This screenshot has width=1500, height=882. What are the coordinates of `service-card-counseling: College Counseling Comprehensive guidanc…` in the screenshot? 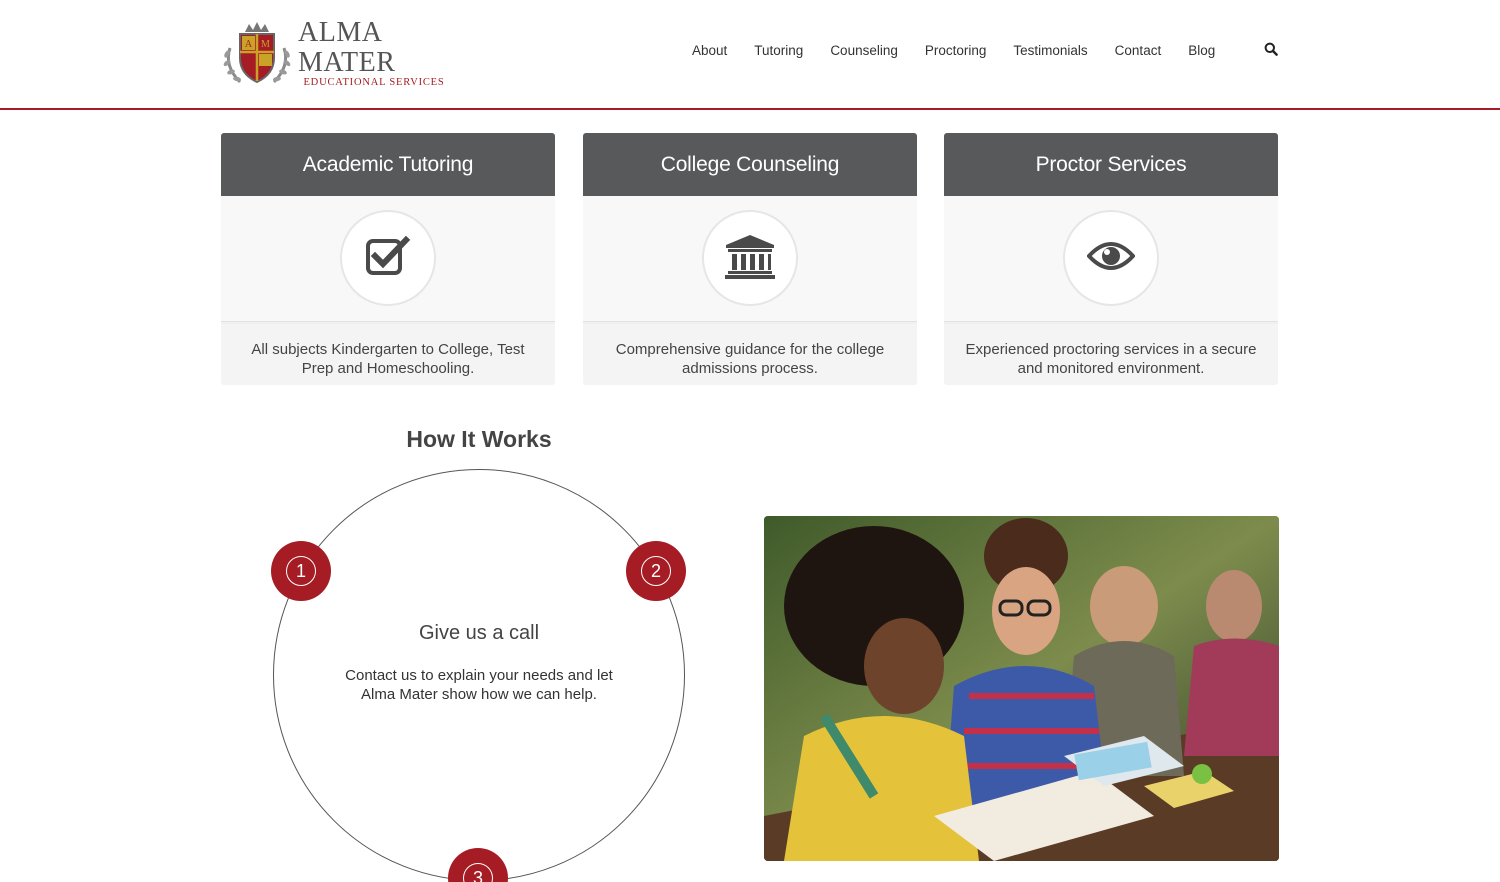 It's located at (750, 259).